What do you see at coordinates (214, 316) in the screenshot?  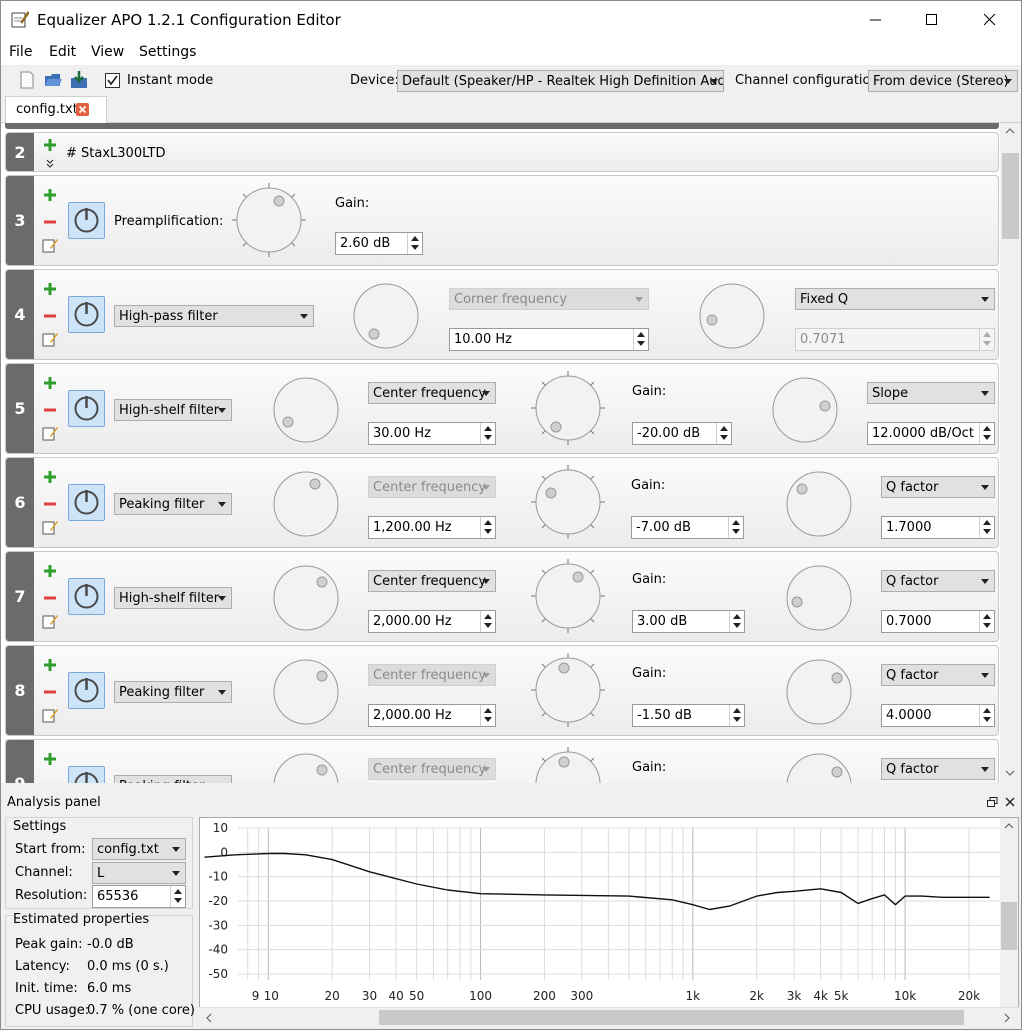 I see `filter-type-select: High-pass filter` at bounding box center [214, 316].